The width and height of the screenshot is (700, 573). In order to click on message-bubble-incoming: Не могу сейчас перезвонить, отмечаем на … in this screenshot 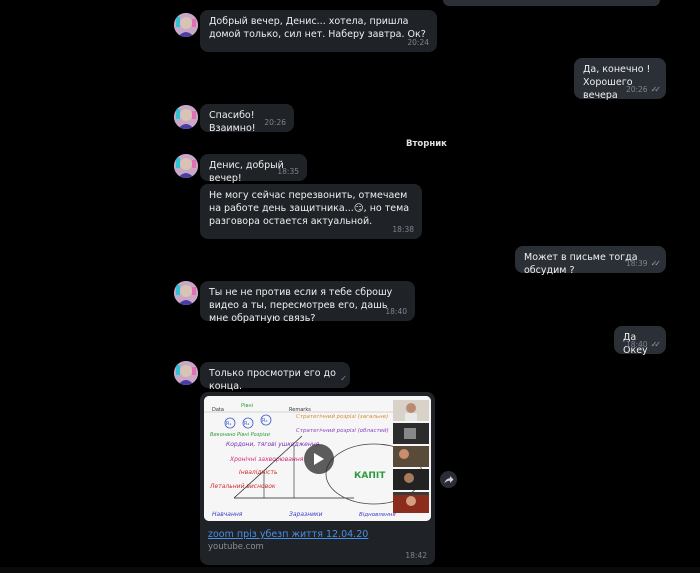, I will do `click(311, 211)`.